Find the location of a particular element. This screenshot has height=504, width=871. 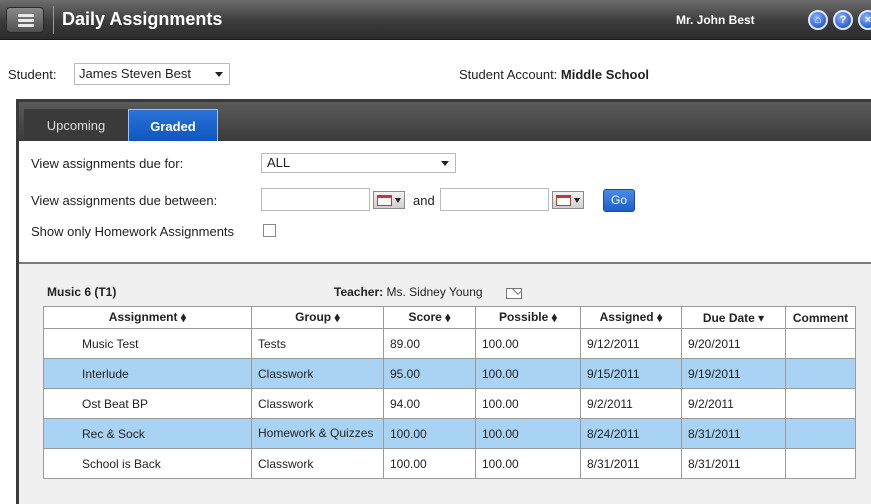

start-date-input is located at coordinates (315, 199).